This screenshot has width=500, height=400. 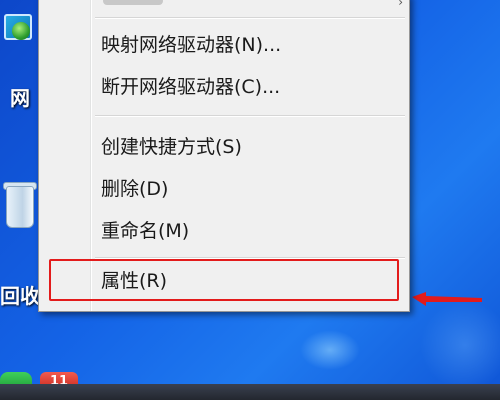 I want to click on recycle-bin-desktop-icon, so click(x=18, y=206).